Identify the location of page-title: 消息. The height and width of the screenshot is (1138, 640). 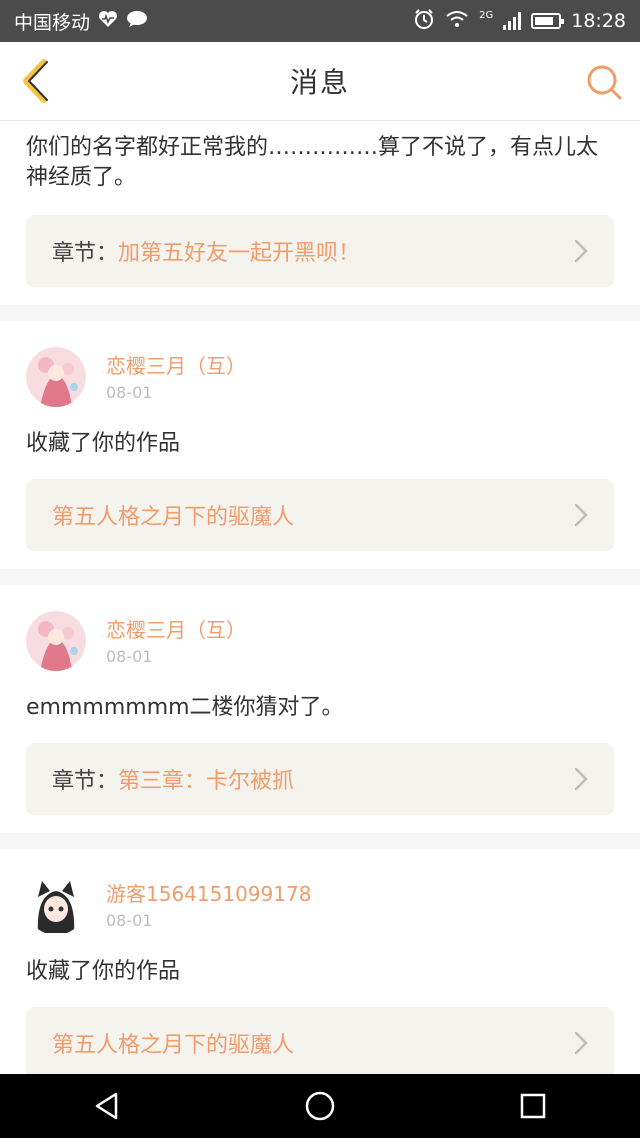
(319, 82).